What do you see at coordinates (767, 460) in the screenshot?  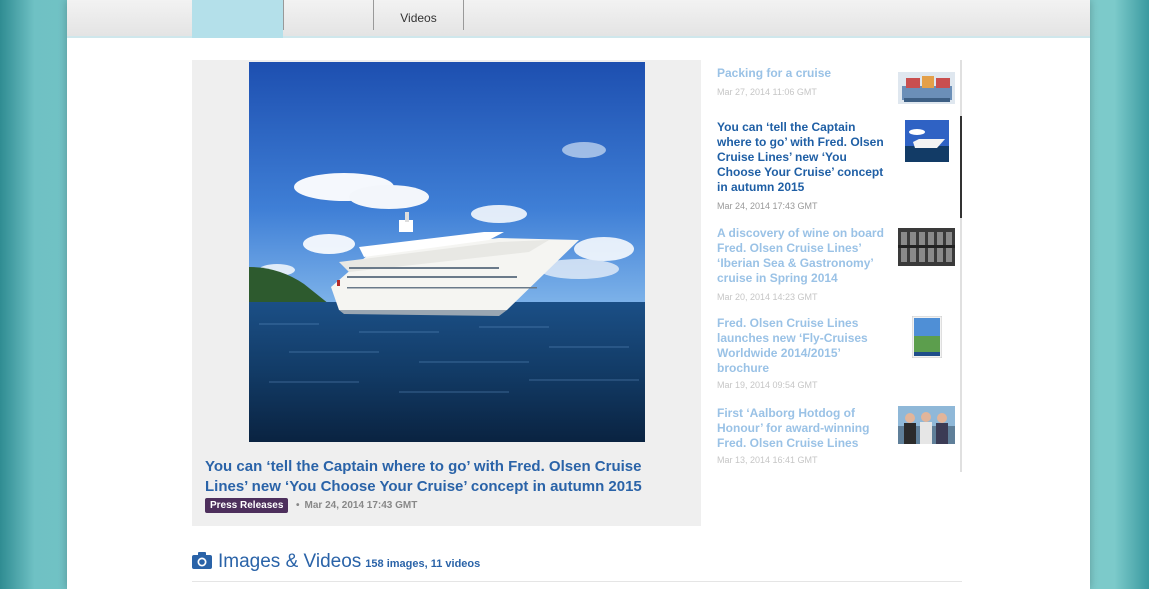 I see `list-item-date: Mar 13, 2014 16:41 GMT` at bounding box center [767, 460].